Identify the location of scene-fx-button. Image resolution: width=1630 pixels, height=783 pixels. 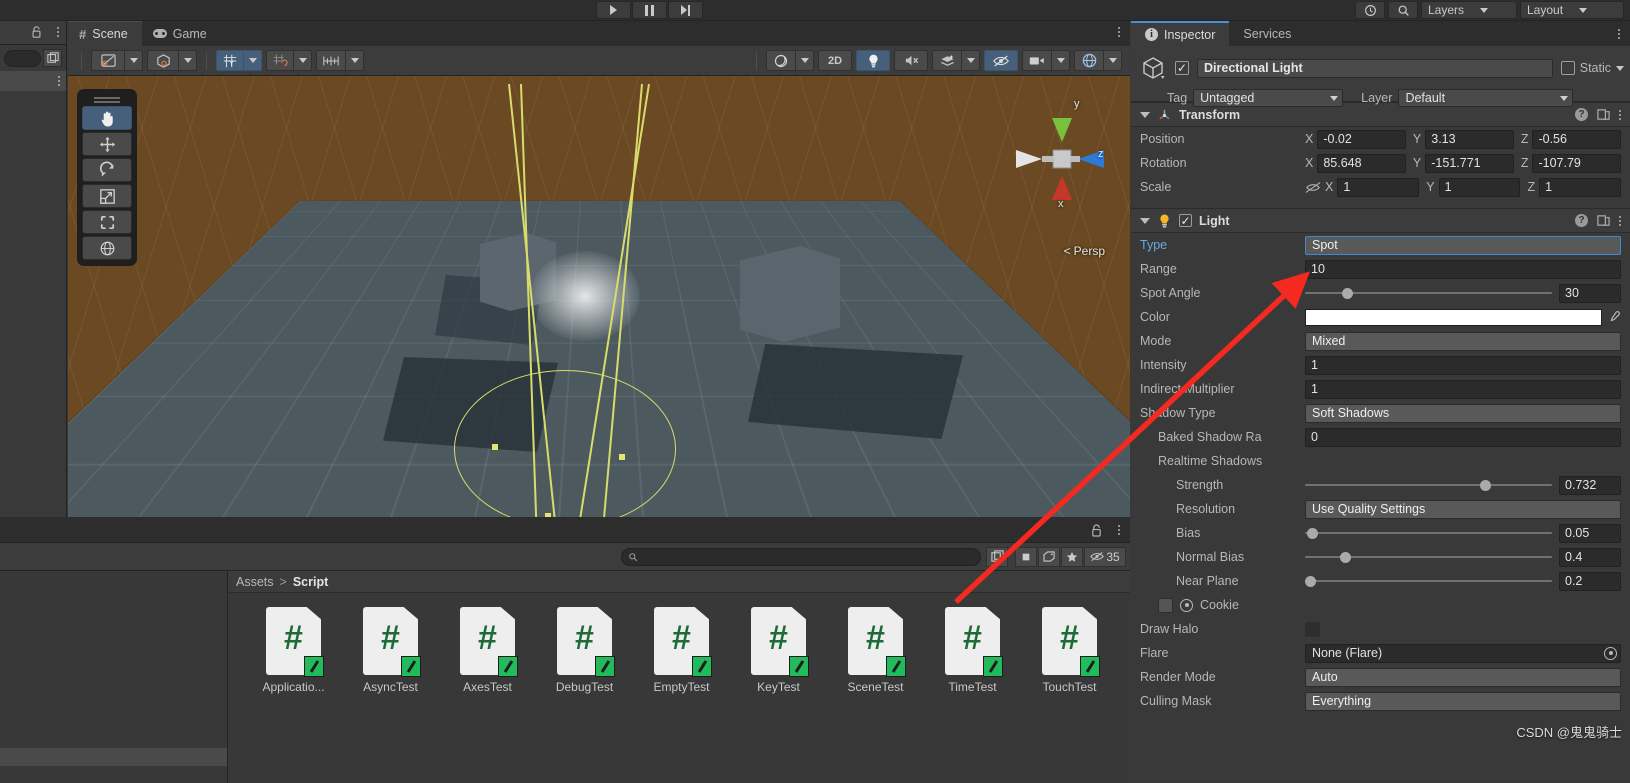
(947, 60).